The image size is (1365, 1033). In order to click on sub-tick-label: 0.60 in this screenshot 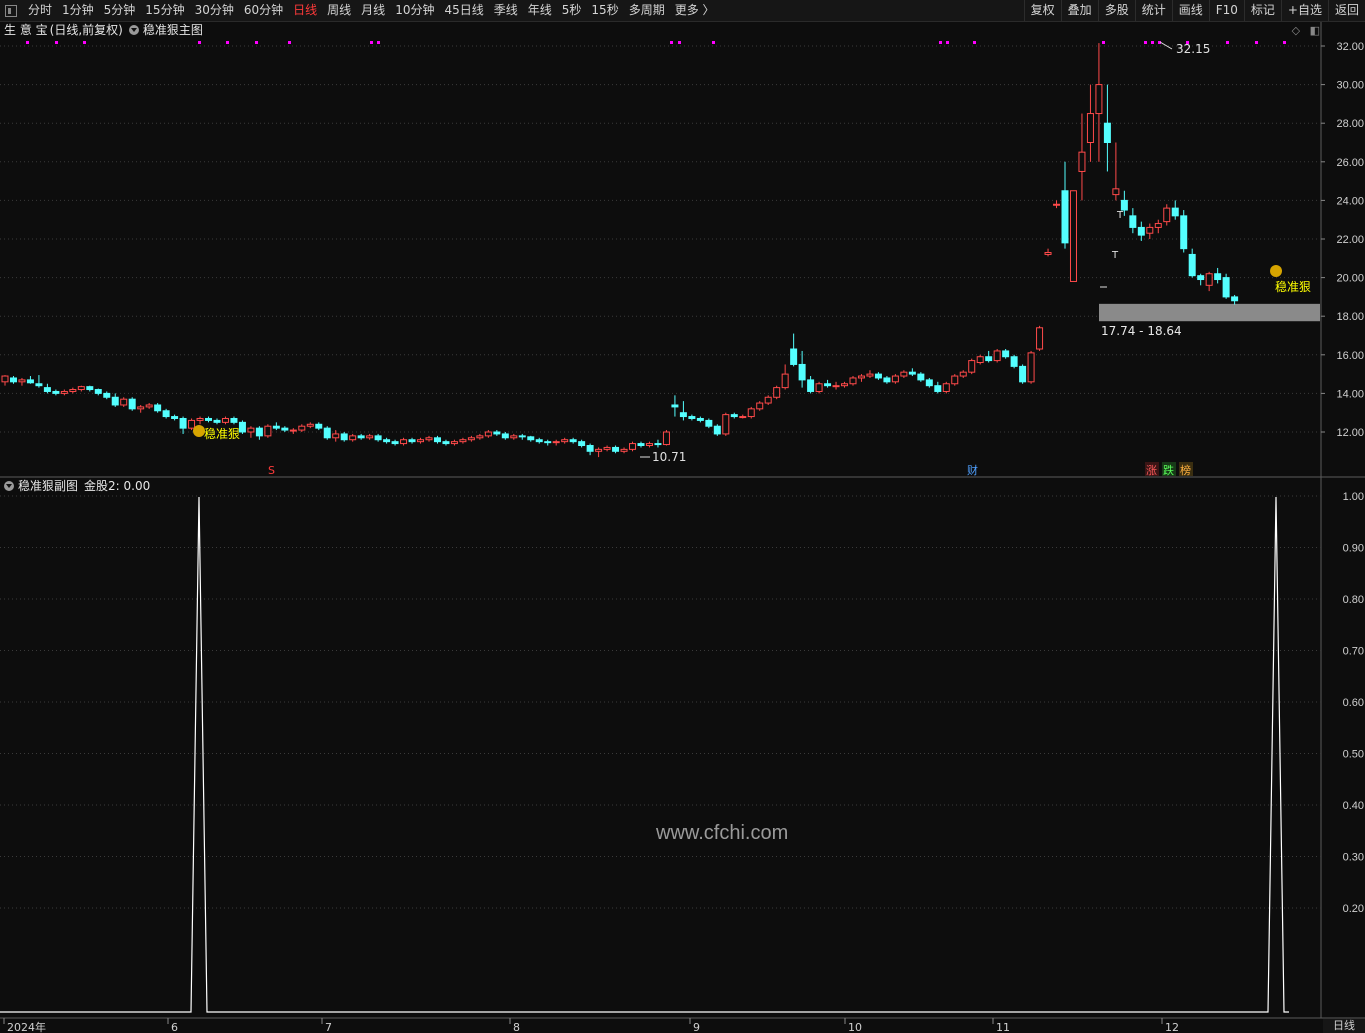, I will do `click(1353, 703)`.